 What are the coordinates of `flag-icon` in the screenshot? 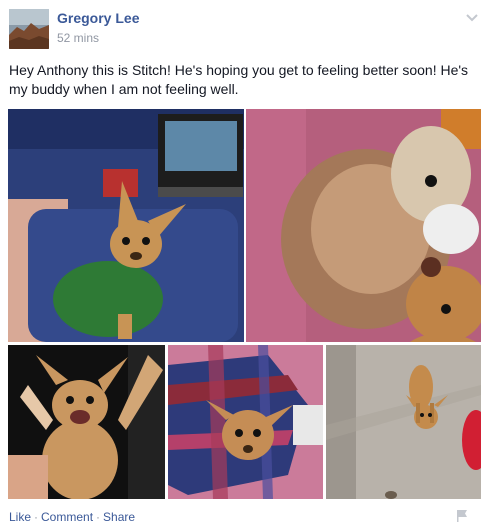 It's located at (462, 516).